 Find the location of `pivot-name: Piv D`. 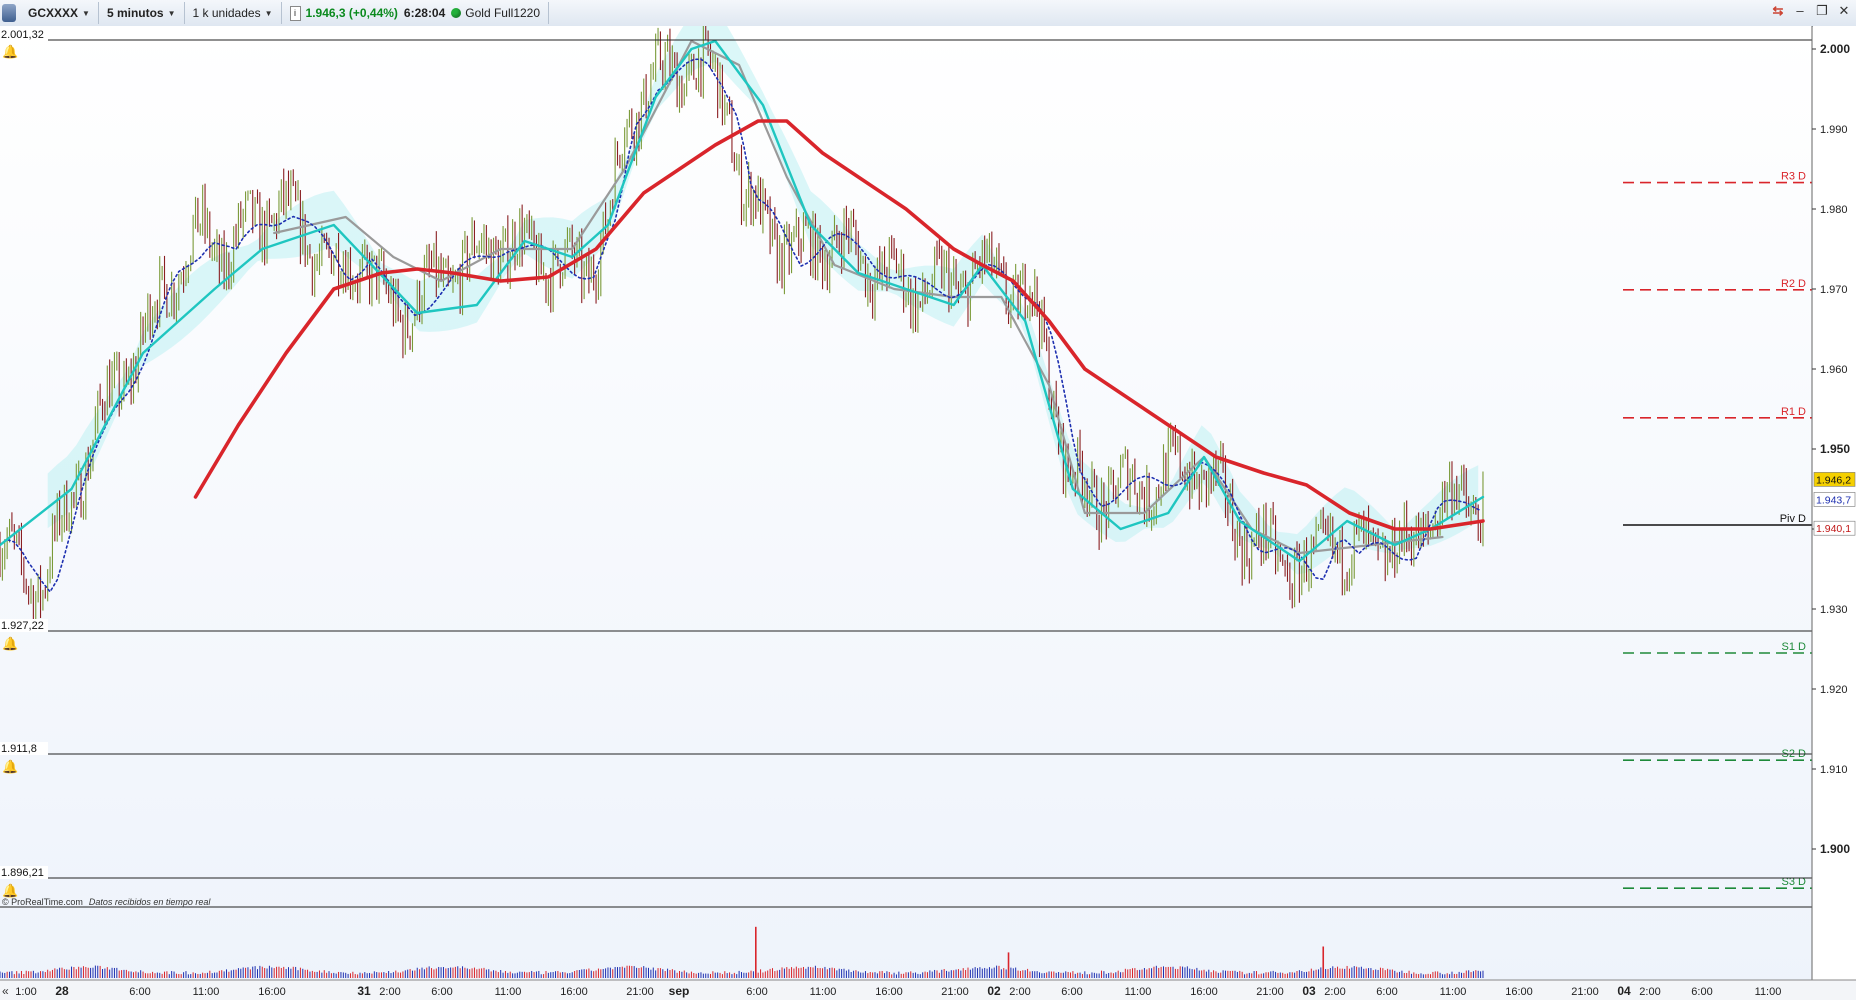

pivot-name: Piv D is located at coordinates (1793, 519).